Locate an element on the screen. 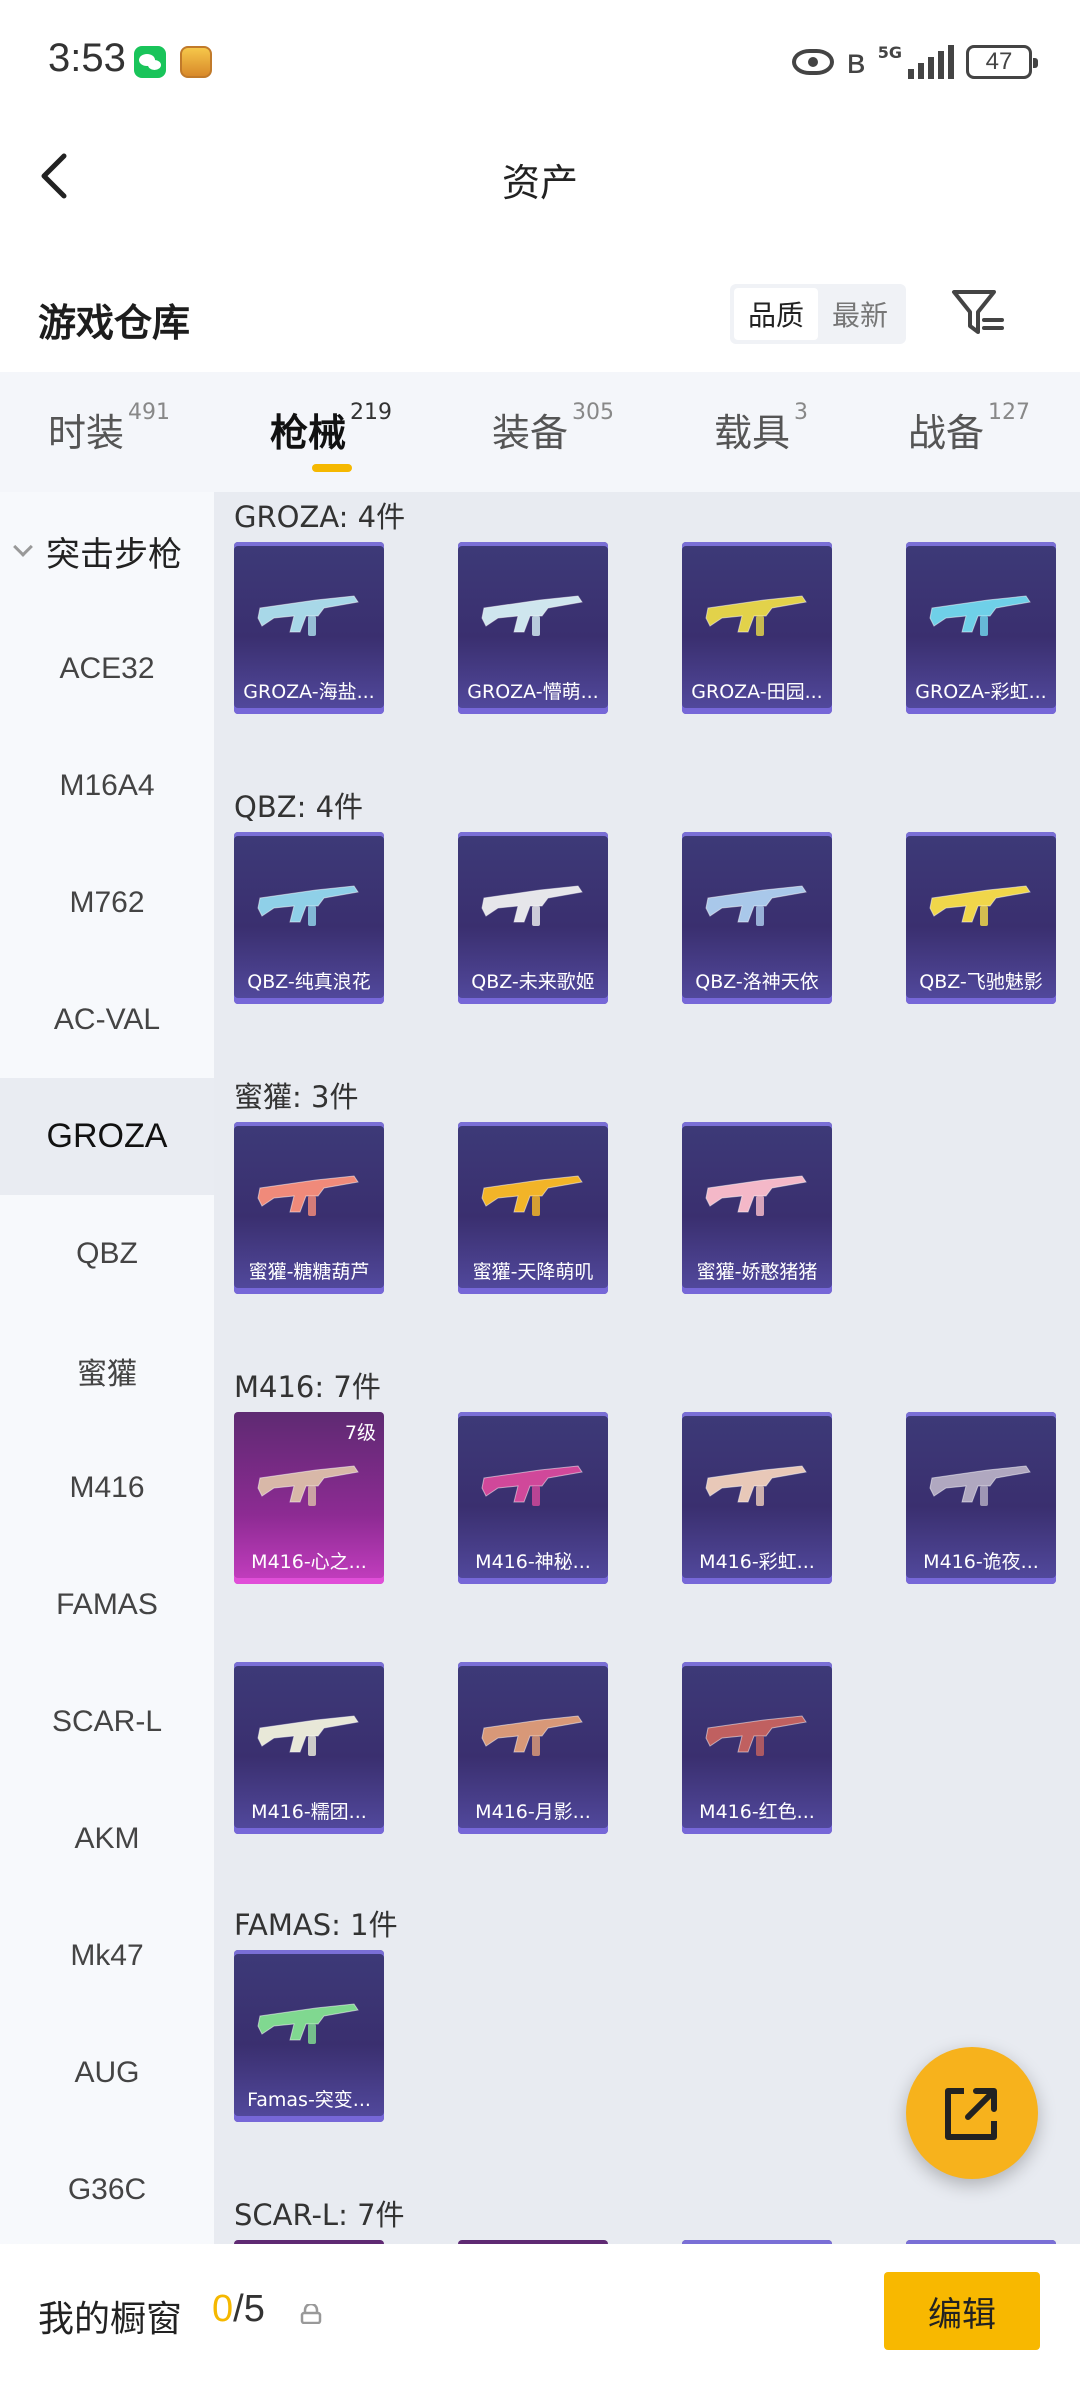 Image resolution: width=1080 pixels, height=2381 pixels. weapon-name: 蜜獾-糖糖葫芦 is located at coordinates (309, 1272).